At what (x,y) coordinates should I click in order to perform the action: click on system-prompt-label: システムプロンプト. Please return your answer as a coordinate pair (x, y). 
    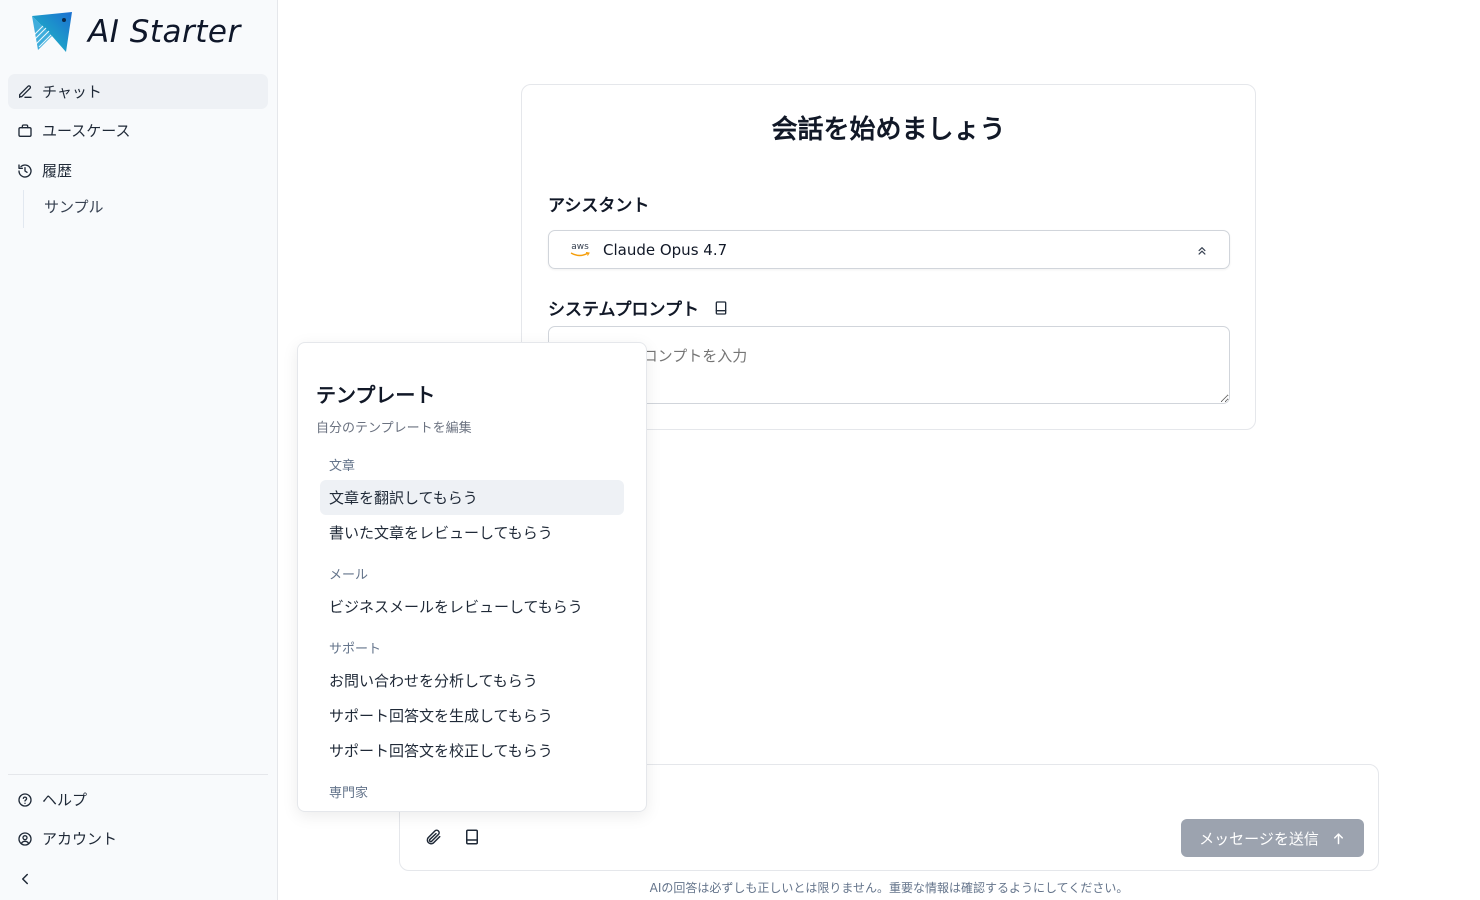
    Looking at the image, I should click on (638, 307).